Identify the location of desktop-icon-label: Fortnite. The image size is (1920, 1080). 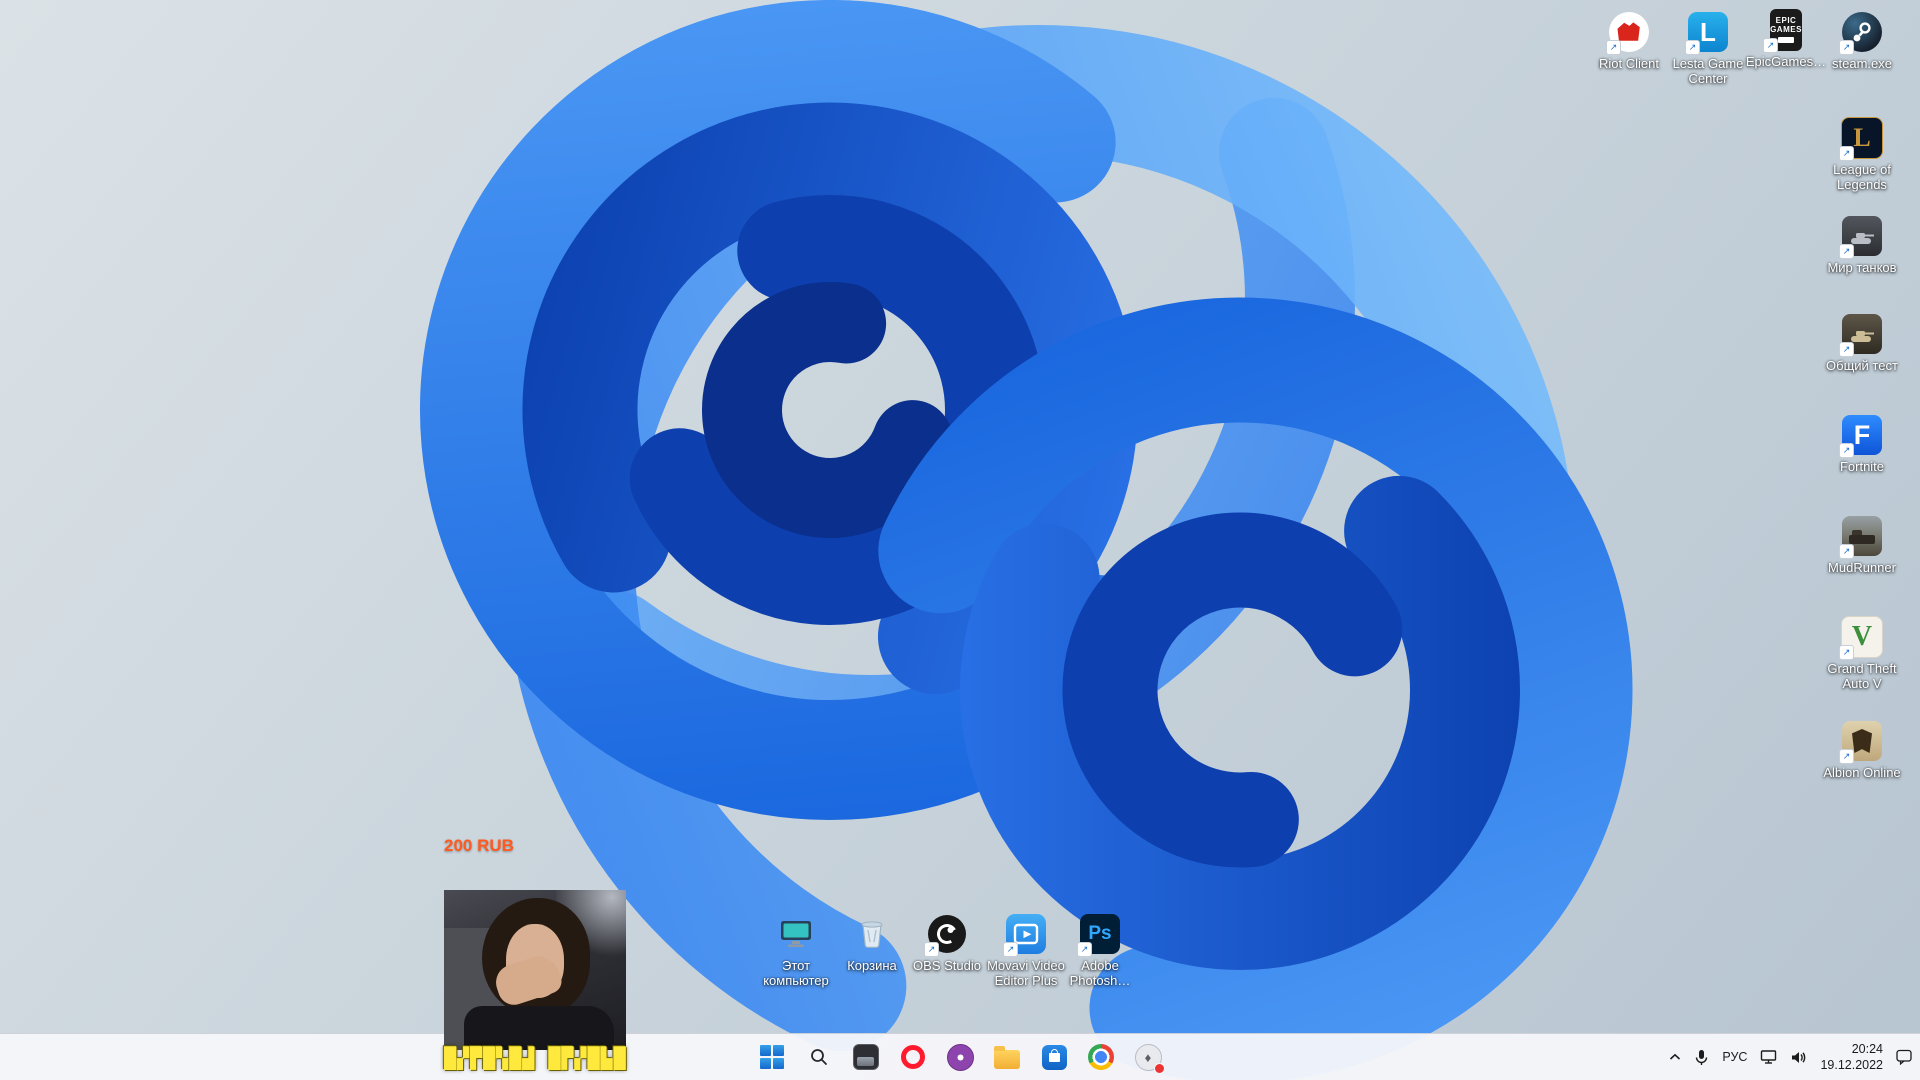
(1862, 466).